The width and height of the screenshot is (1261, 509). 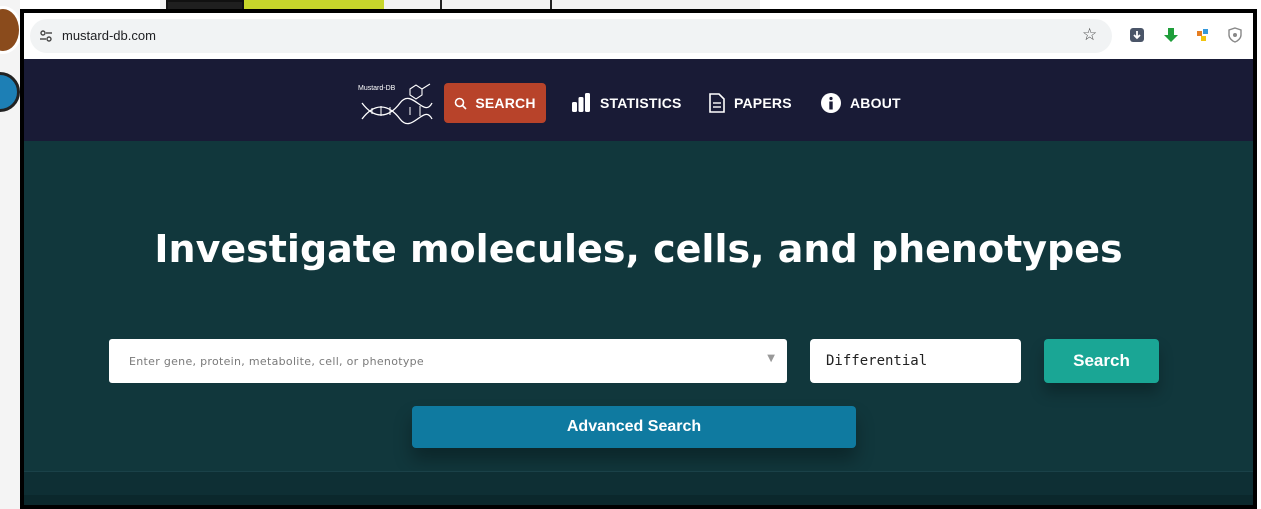 What do you see at coordinates (1171, 35) in the screenshot?
I see `green-arrow-icon` at bounding box center [1171, 35].